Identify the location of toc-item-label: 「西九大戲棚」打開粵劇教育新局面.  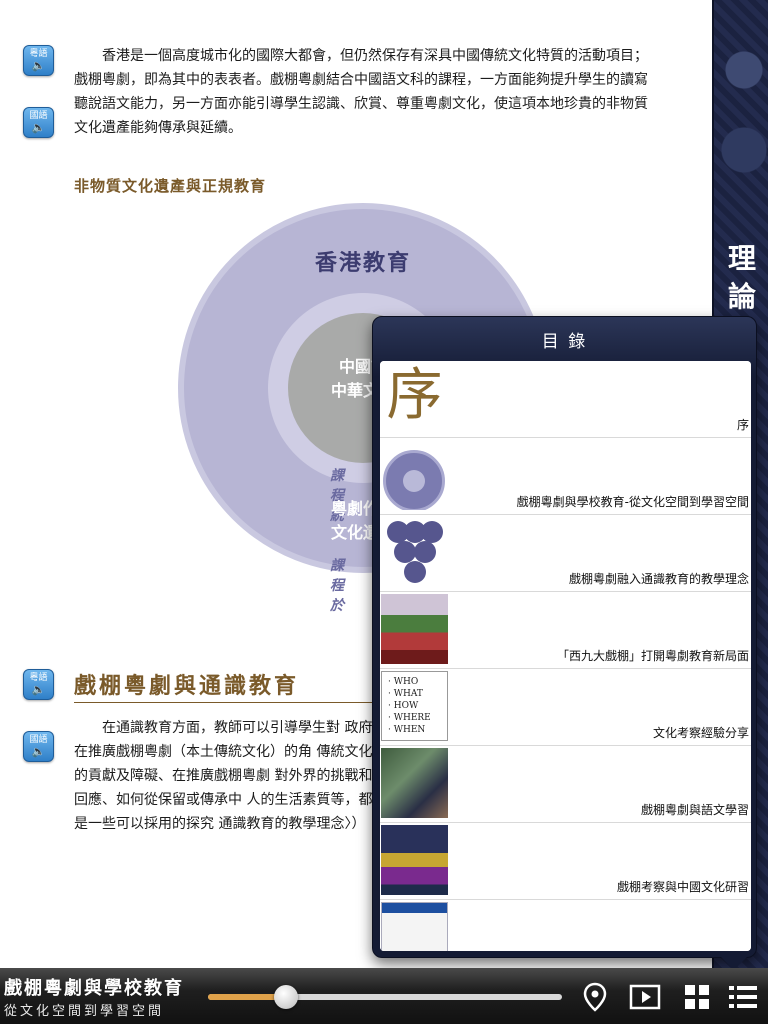
(652, 656).